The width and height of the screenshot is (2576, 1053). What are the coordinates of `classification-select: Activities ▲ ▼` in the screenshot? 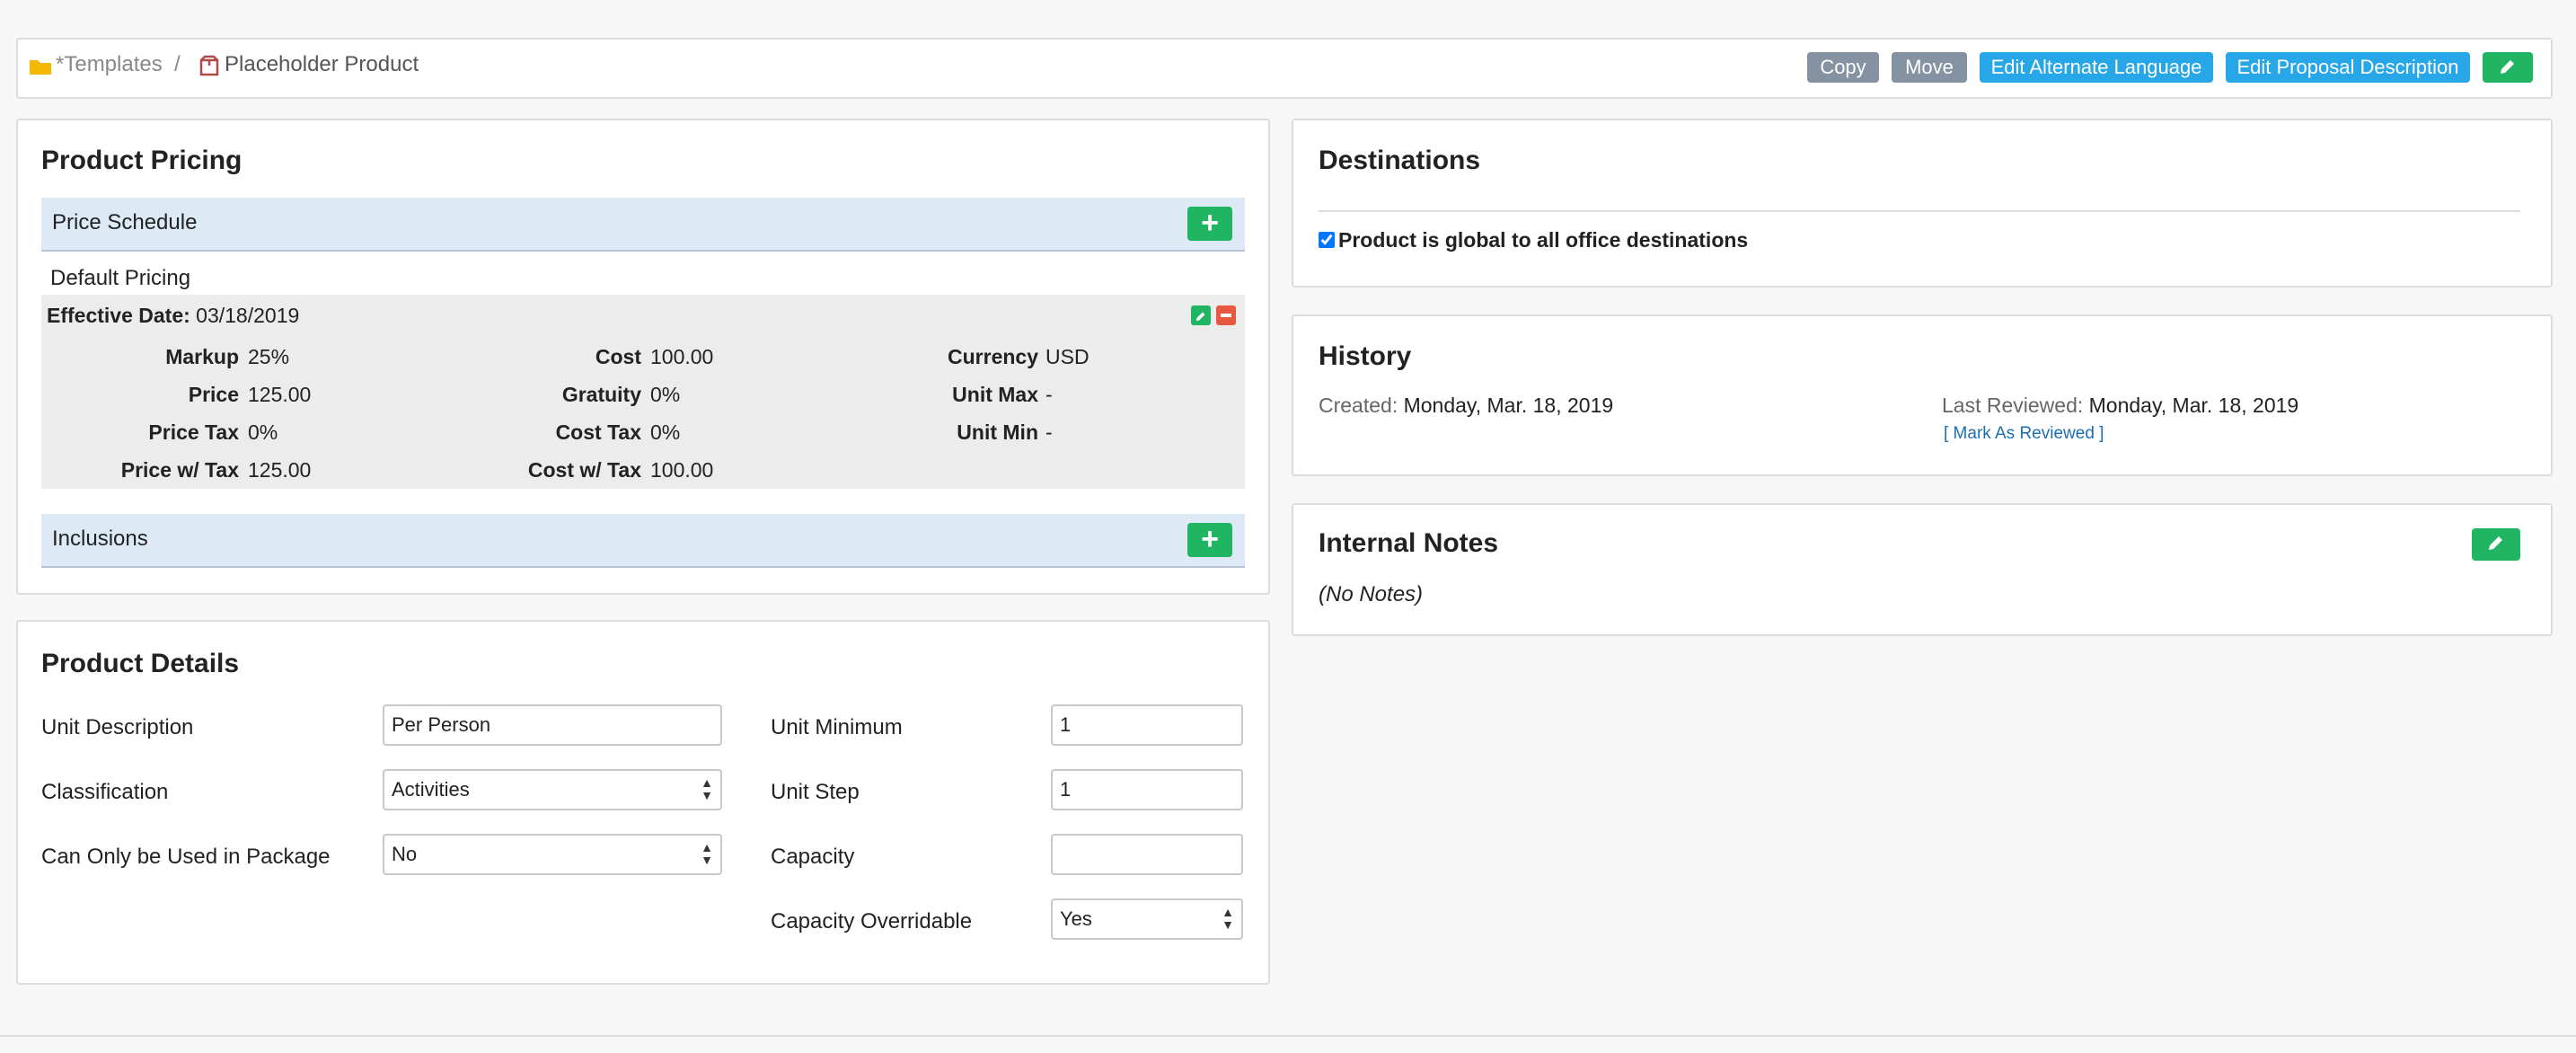 It's located at (552, 789).